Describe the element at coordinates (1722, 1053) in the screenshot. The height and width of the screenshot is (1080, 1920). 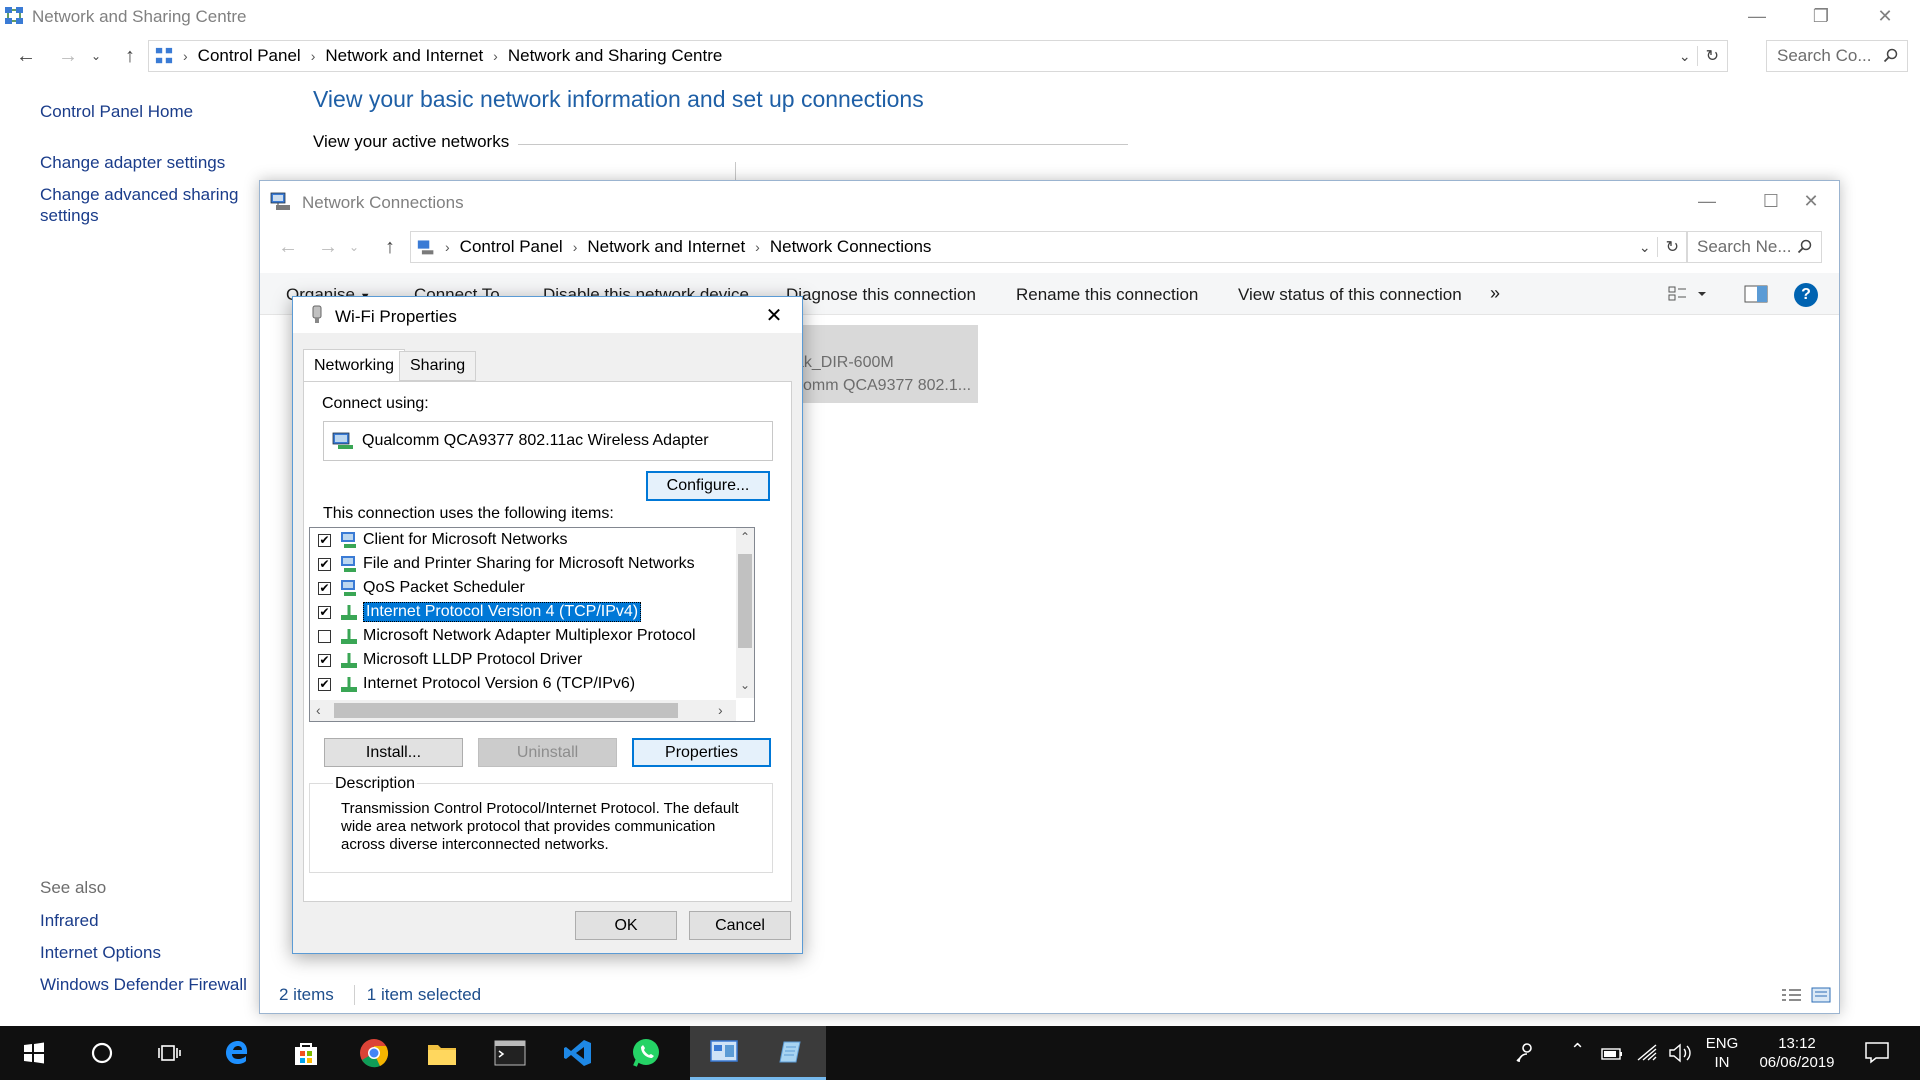
I see `language-indicator: ENG IN` at that location.